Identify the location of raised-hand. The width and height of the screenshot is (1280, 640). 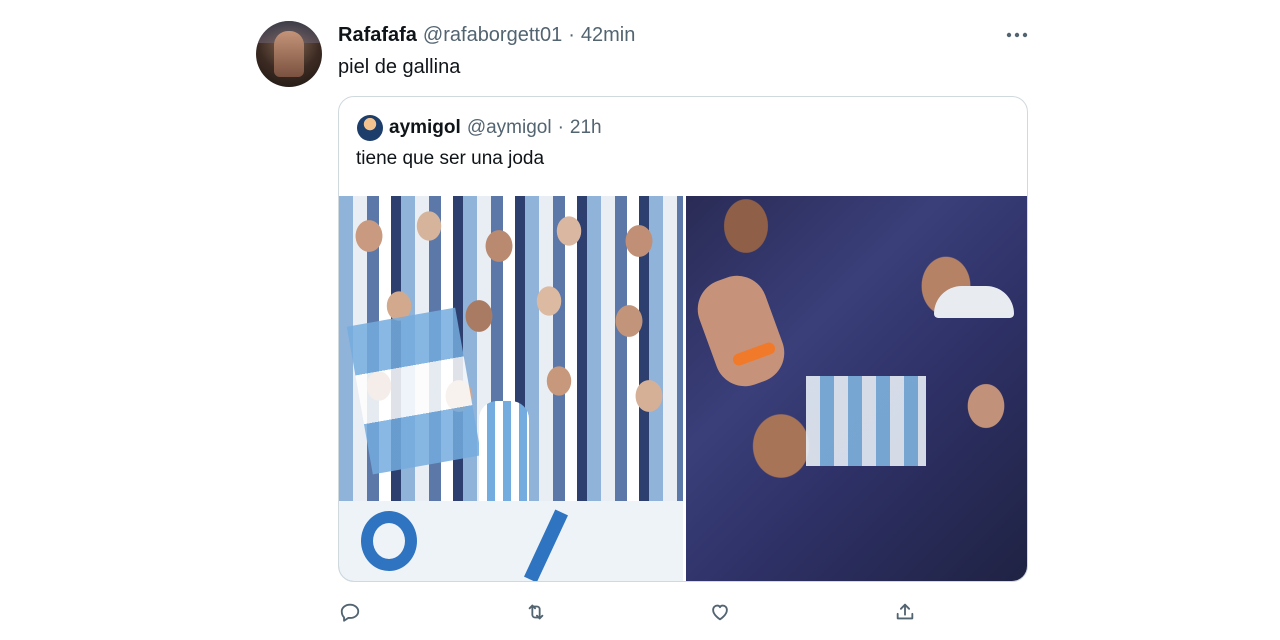
(741, 331).